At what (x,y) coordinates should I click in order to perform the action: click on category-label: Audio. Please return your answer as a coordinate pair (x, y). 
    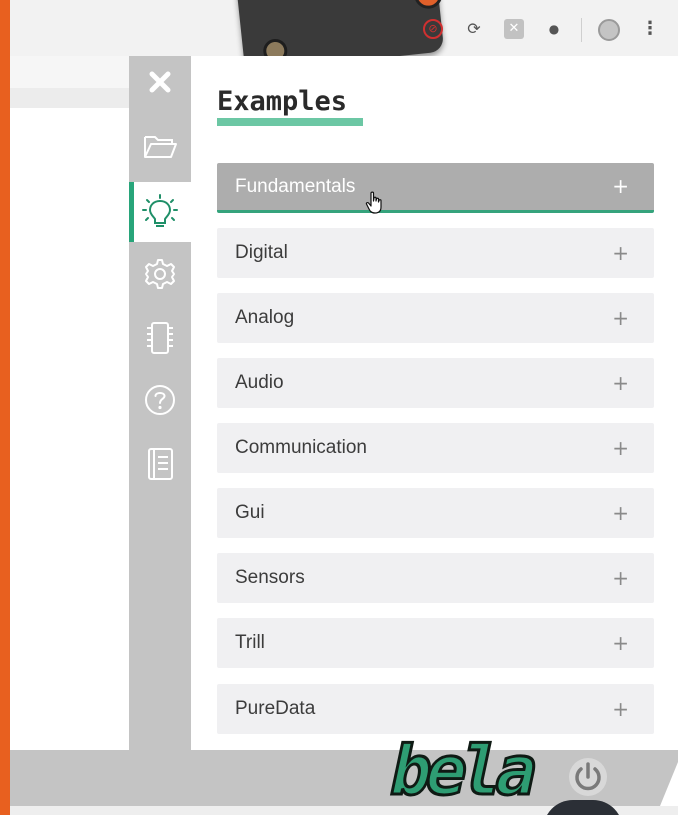
    Looking at the image, I should click on (259, 382).